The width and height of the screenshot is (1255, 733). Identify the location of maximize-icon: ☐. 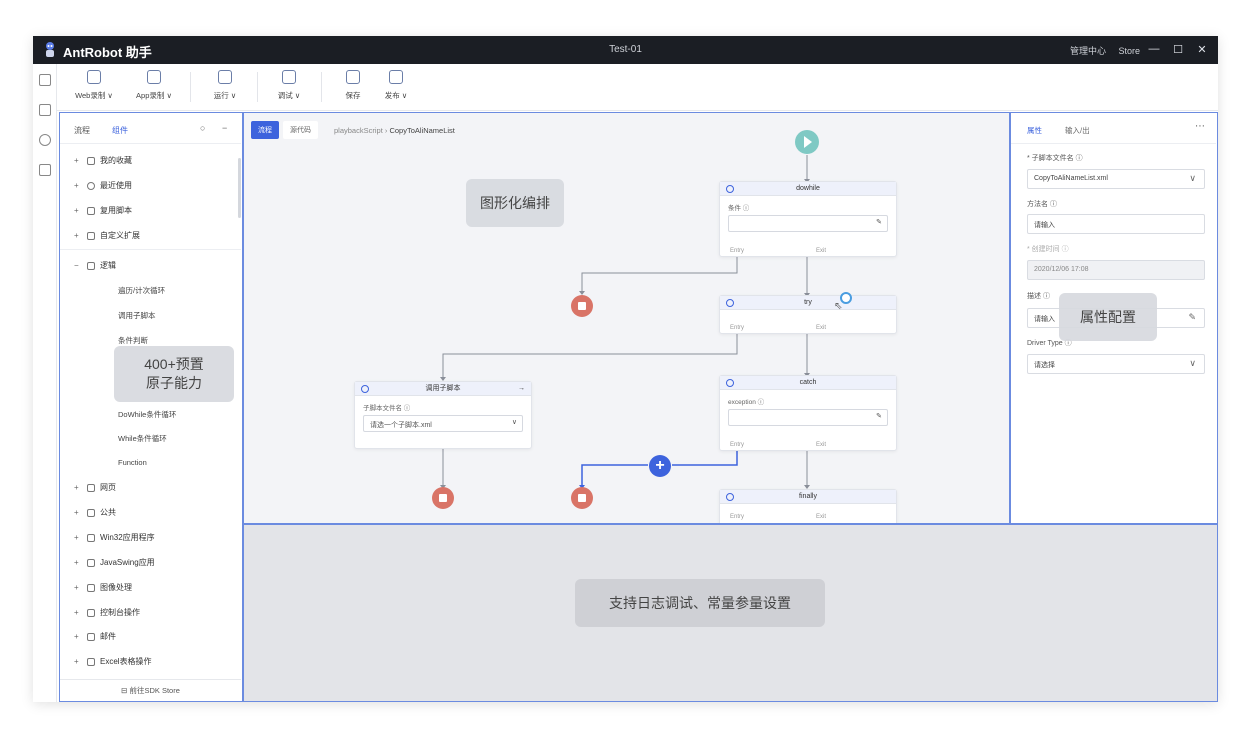
(1178, 49).